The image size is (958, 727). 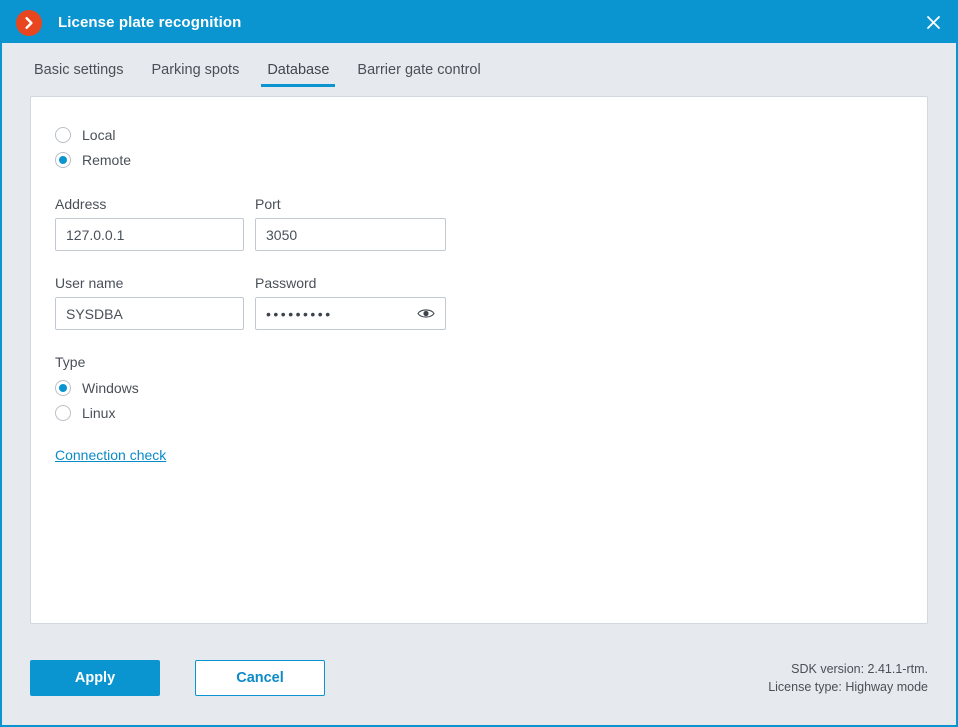 I want to click on type-label: Type, so click(x=70, y=362).